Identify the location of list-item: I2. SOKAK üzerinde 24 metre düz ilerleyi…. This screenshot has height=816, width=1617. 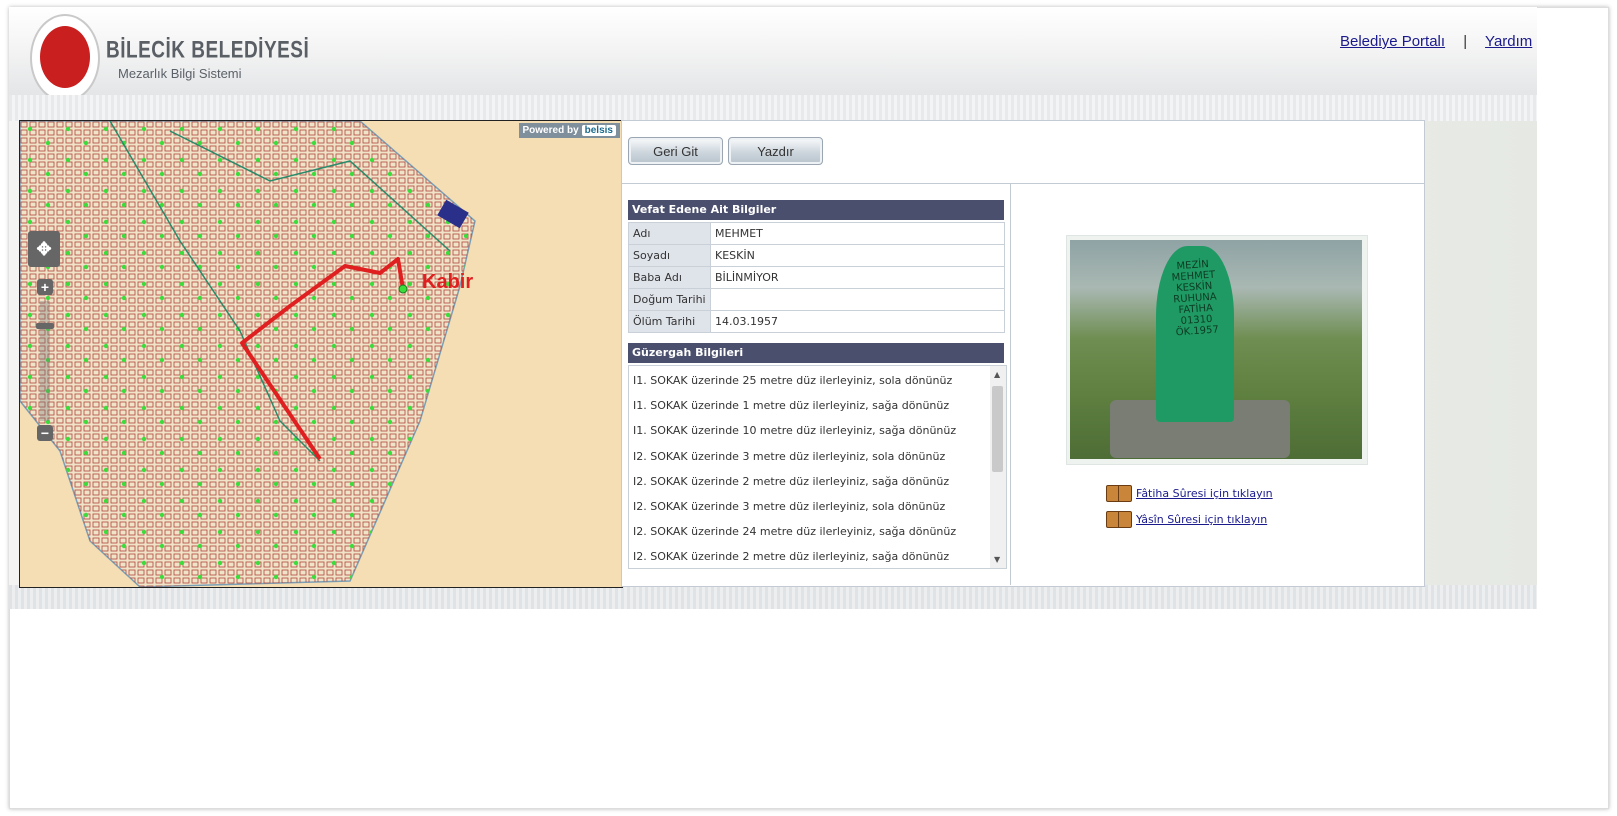
(795, 532).